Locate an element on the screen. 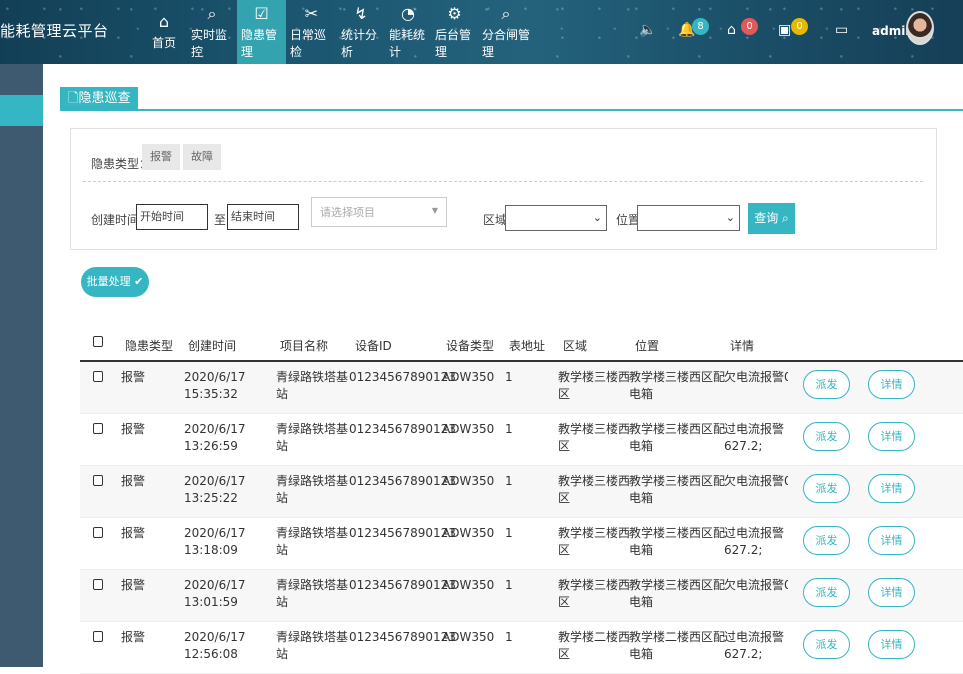  nav-label: 隐患管理 is located at coordinates (259, 43).